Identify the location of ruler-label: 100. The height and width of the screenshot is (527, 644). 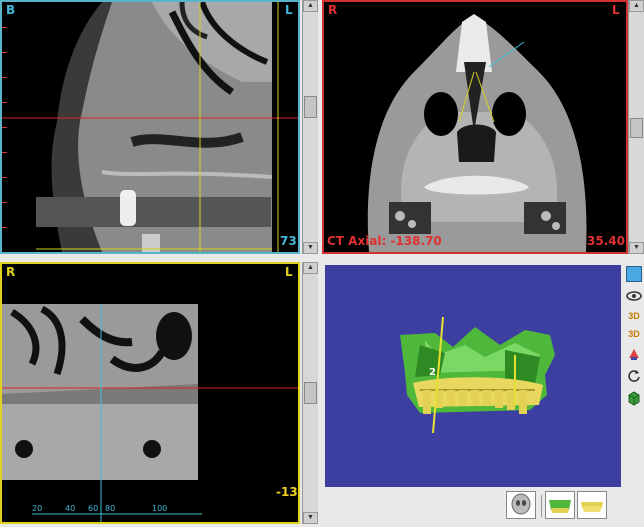
(160, 508).